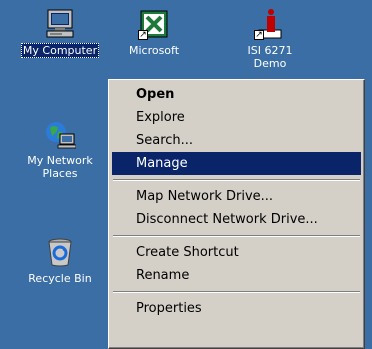  Describe the element at coordinates (236, 252) in the screenshot. I see `menu-item-create-shortcut: Create Shortcut` at that location.